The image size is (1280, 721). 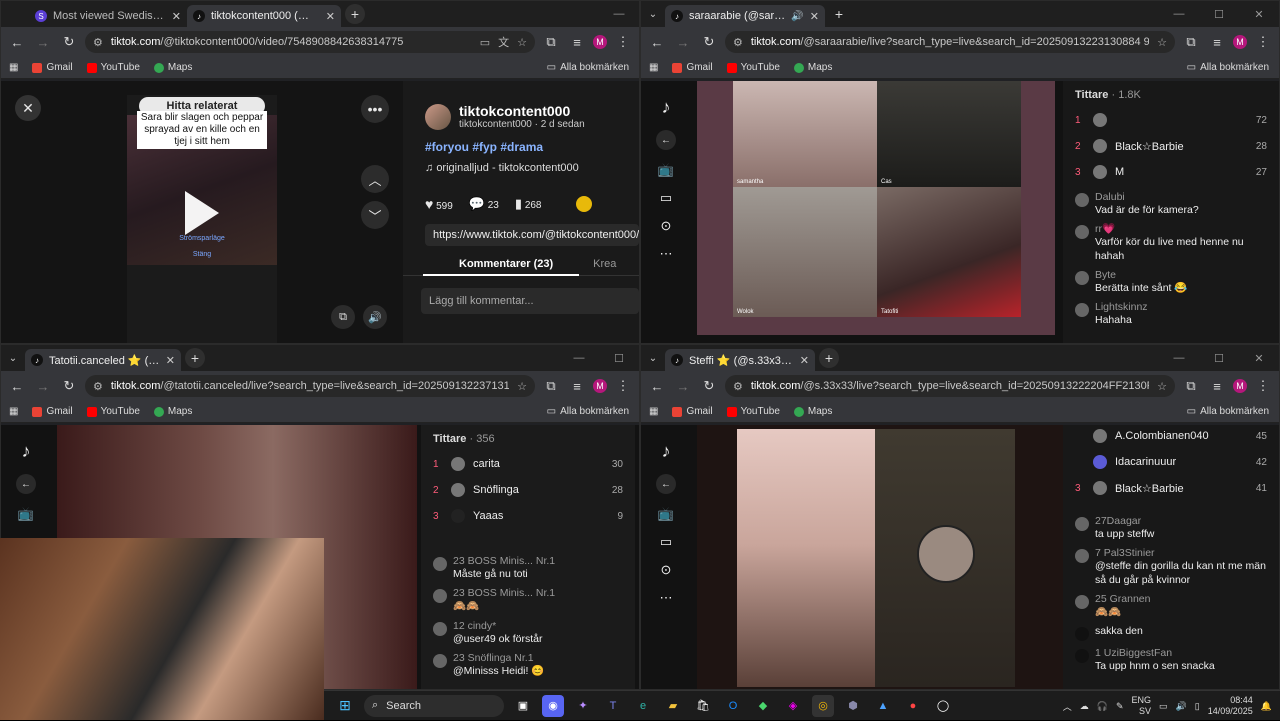 I want to click on close-tab-icon: ✕, so click(x=814, y=16).